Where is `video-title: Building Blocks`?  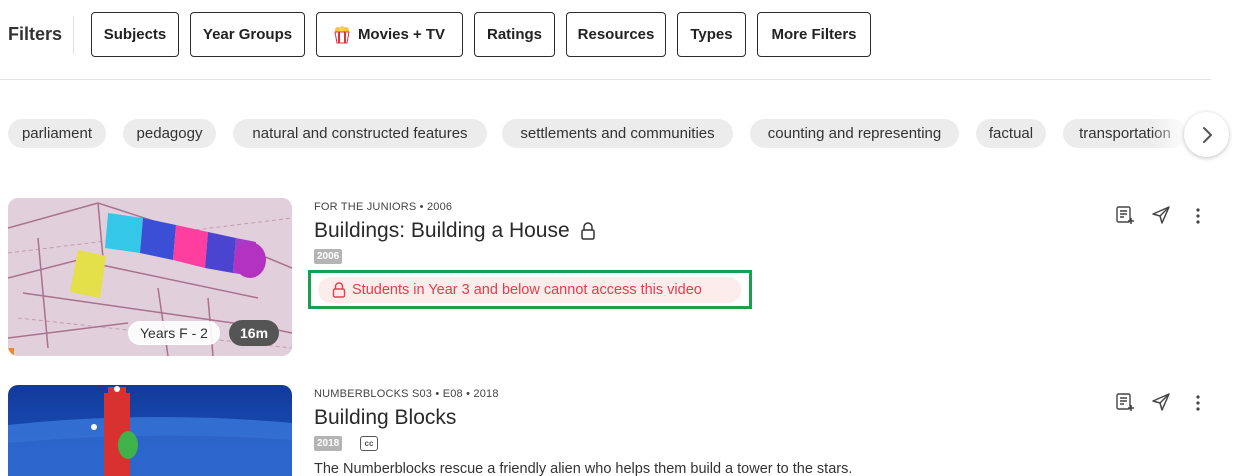
video-title: Building Blocks is located at coordinates (385, 418).